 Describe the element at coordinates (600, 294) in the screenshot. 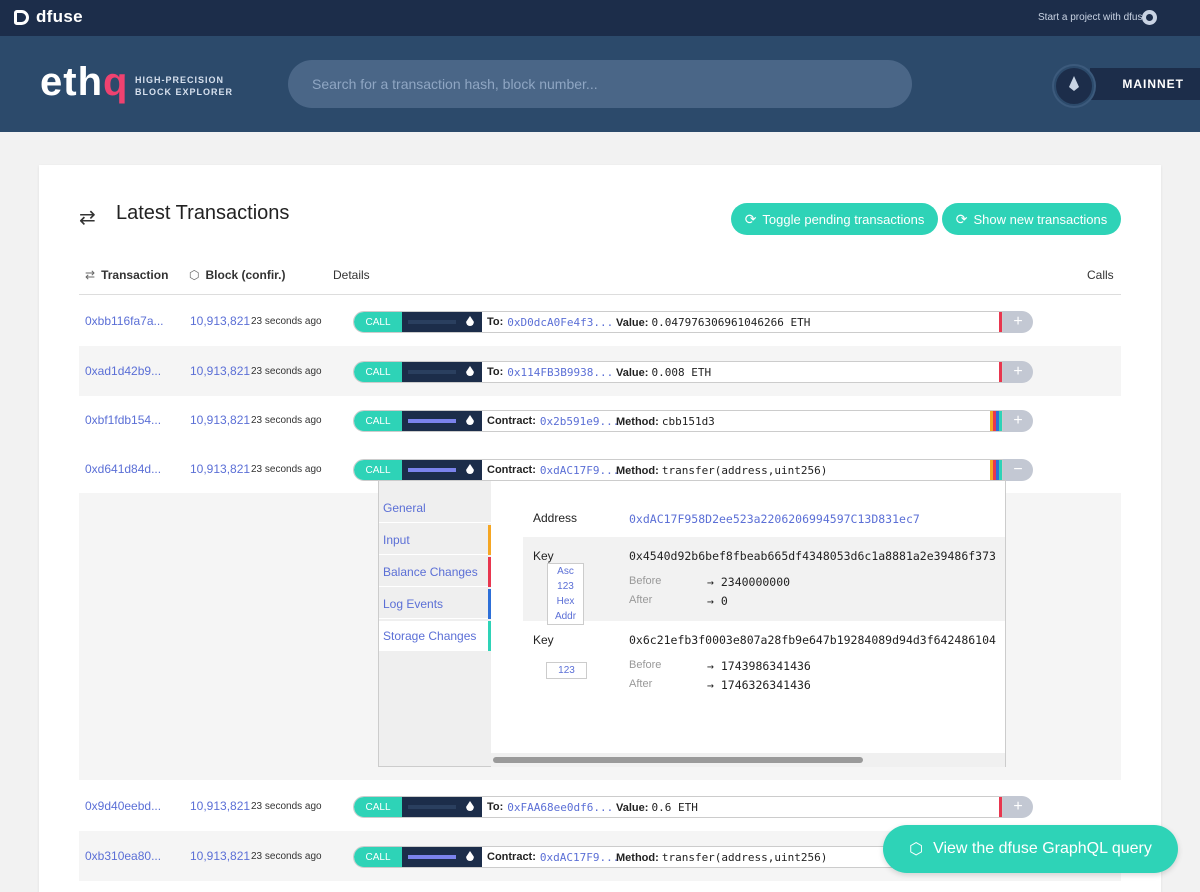

I see `header-divider` at that location.